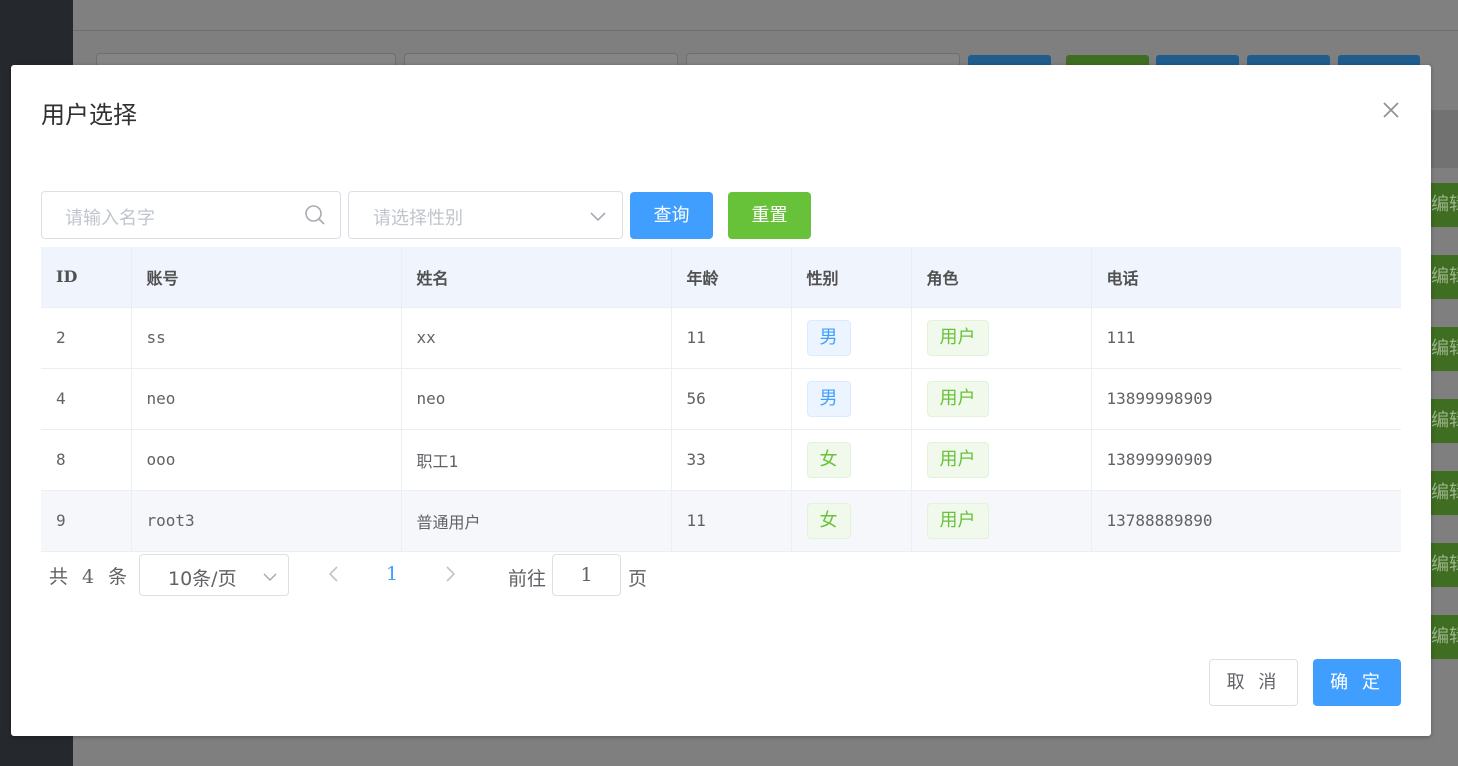 The height and width of the screenshot is (766, 1458). Describe the element at coordinates (315, 215) in the screenshot. I see `search-icon` at that location.